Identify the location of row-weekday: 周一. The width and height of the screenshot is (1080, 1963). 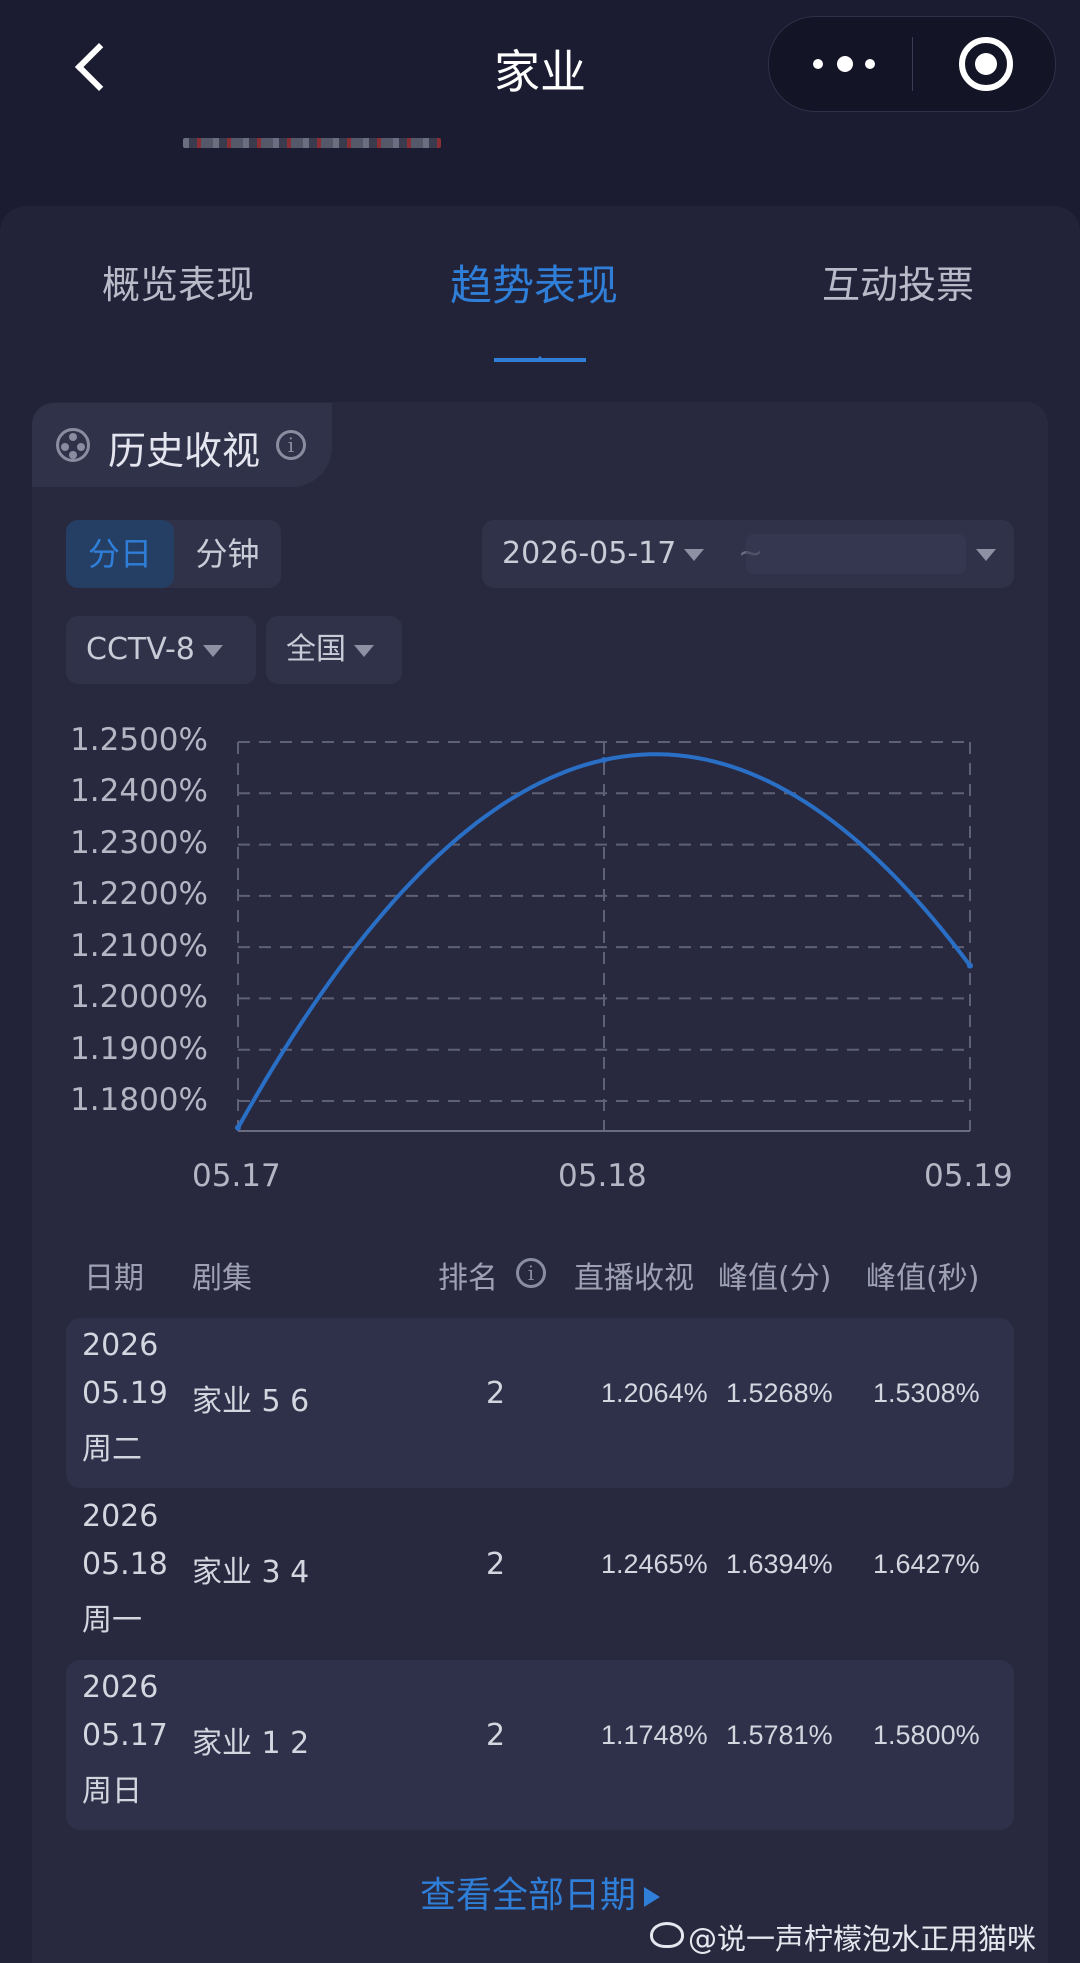
(112, 1620).